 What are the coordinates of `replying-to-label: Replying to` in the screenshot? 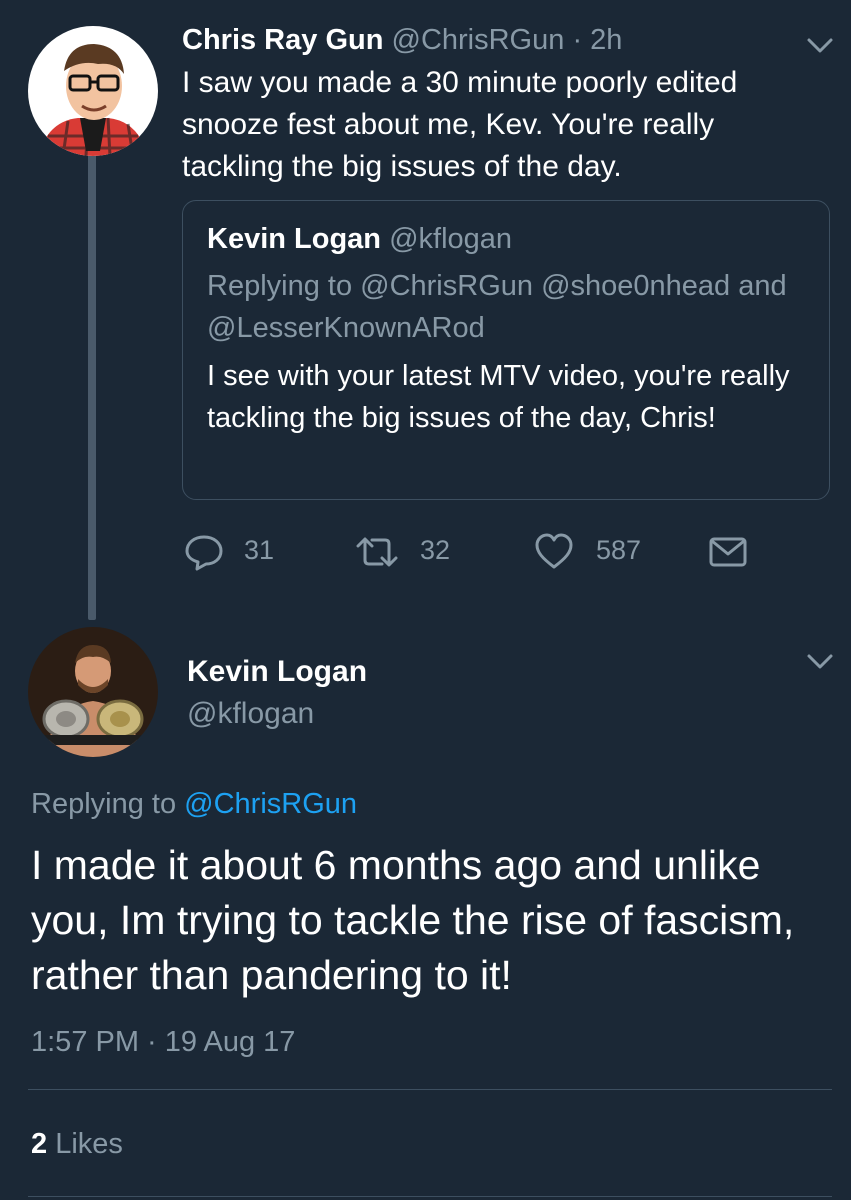 It's located at (104, 804).